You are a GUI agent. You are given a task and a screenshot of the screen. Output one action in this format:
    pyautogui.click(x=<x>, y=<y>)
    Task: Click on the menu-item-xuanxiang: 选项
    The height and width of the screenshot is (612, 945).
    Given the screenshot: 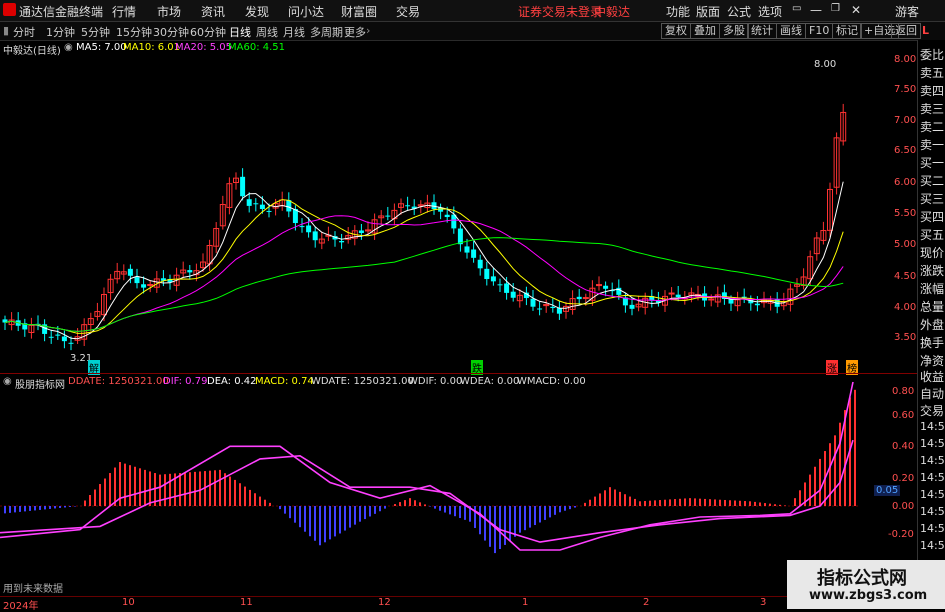 What is the action you would take?
    pyautogui.click(x=770, y=11)
    